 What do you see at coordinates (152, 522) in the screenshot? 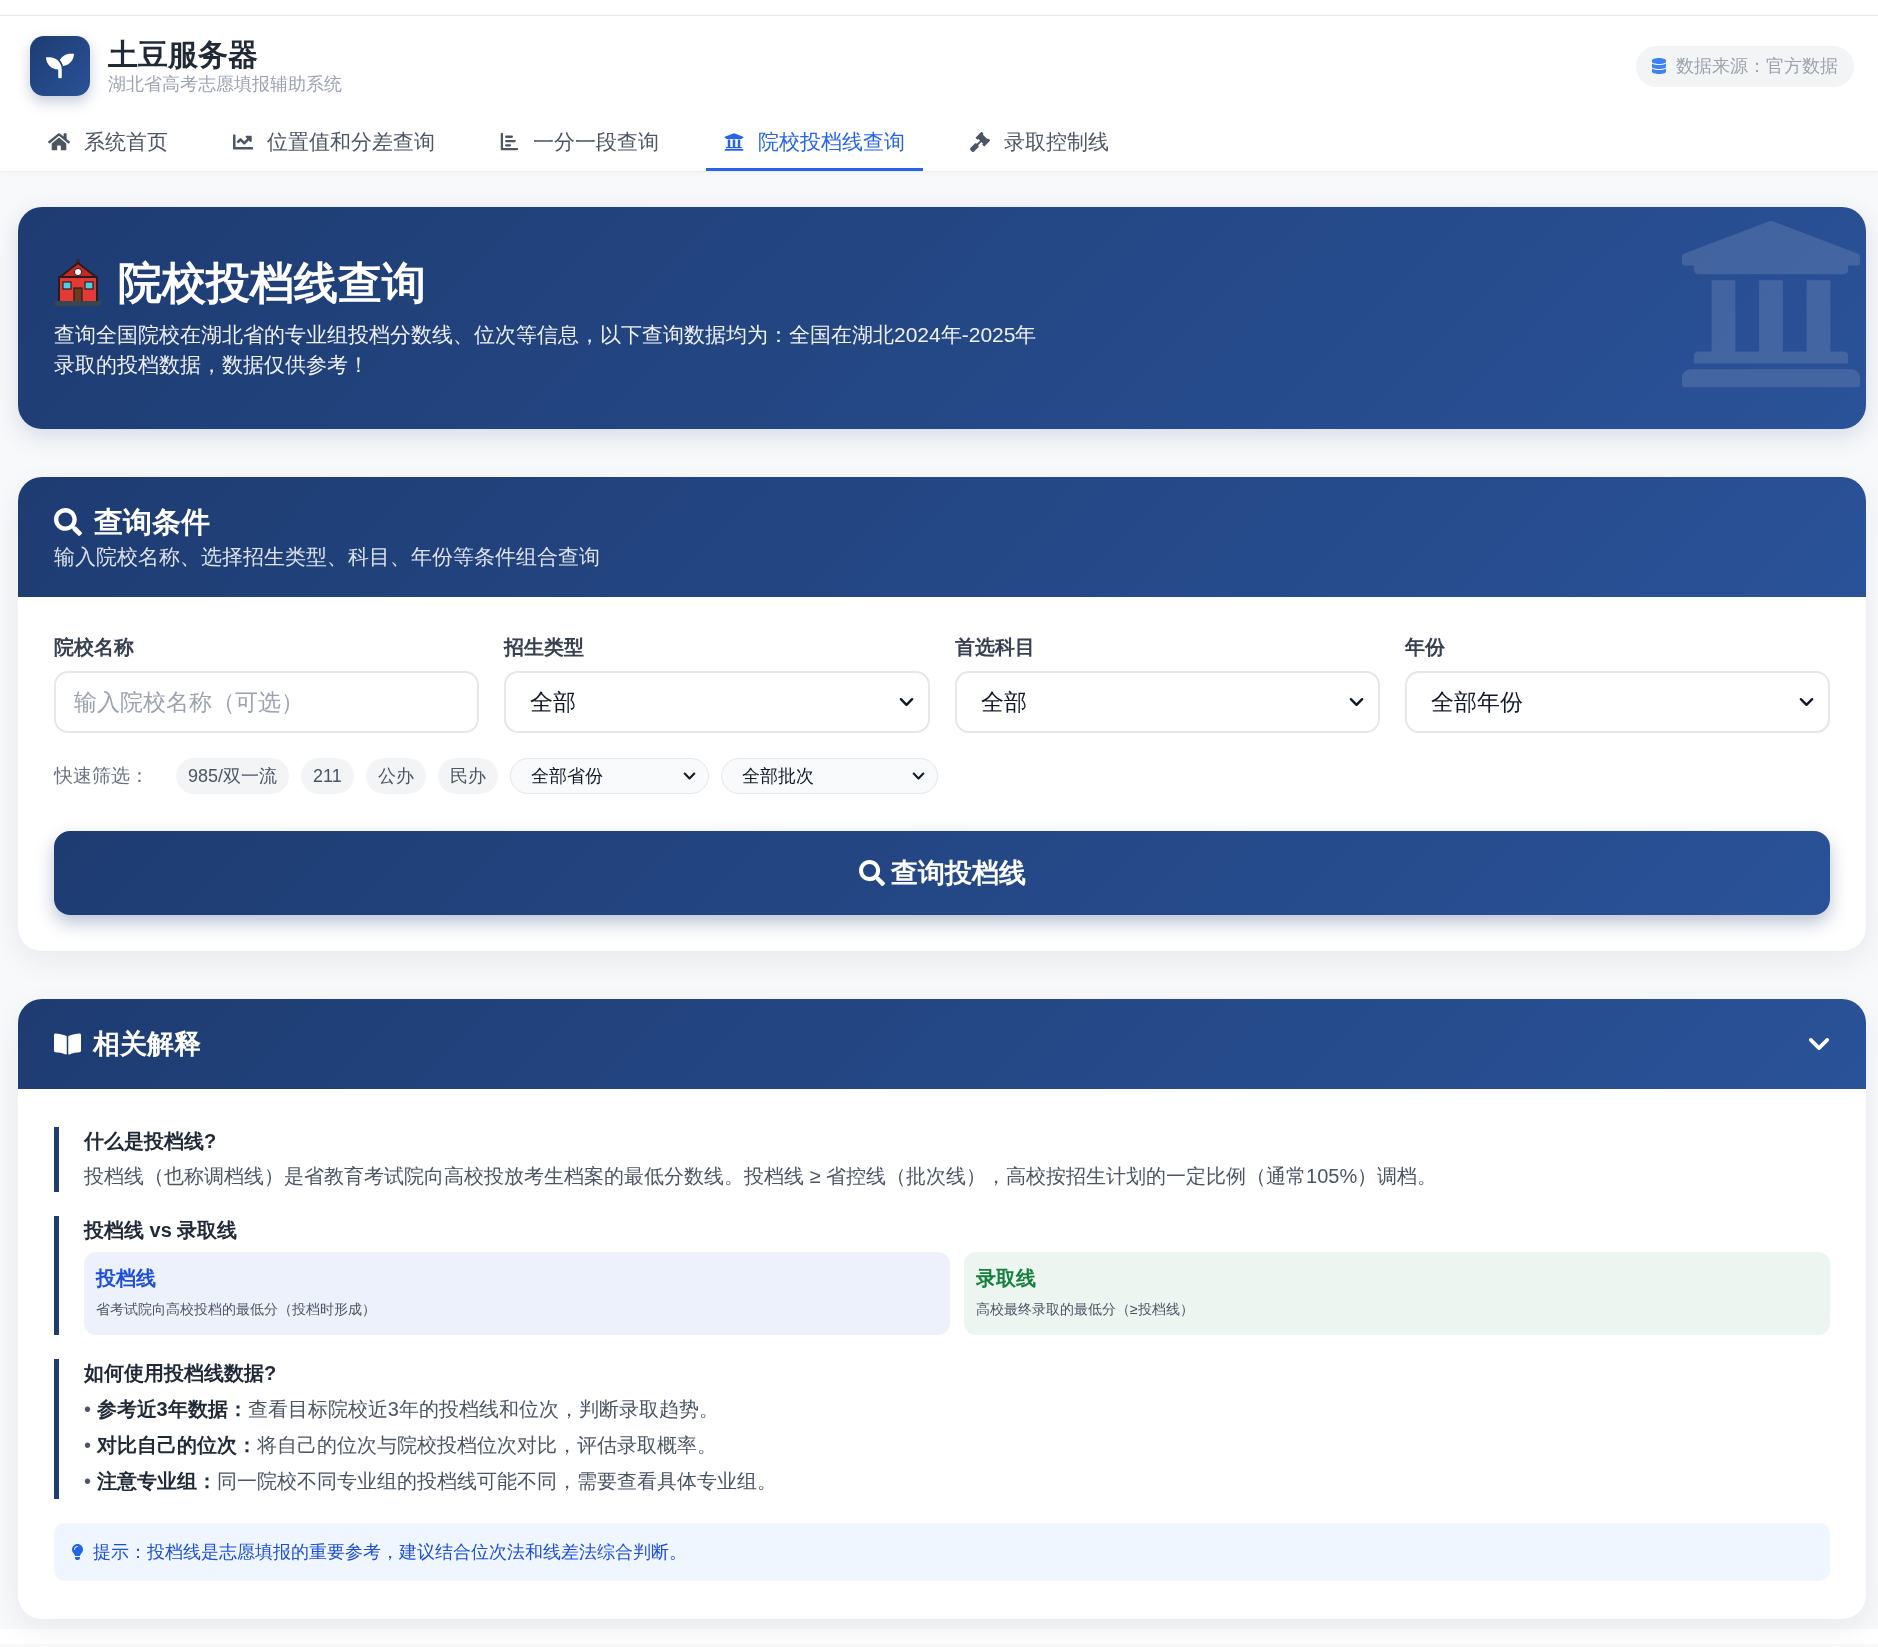
I see `card-title: 查询条件` at bounding box center [152, 522].